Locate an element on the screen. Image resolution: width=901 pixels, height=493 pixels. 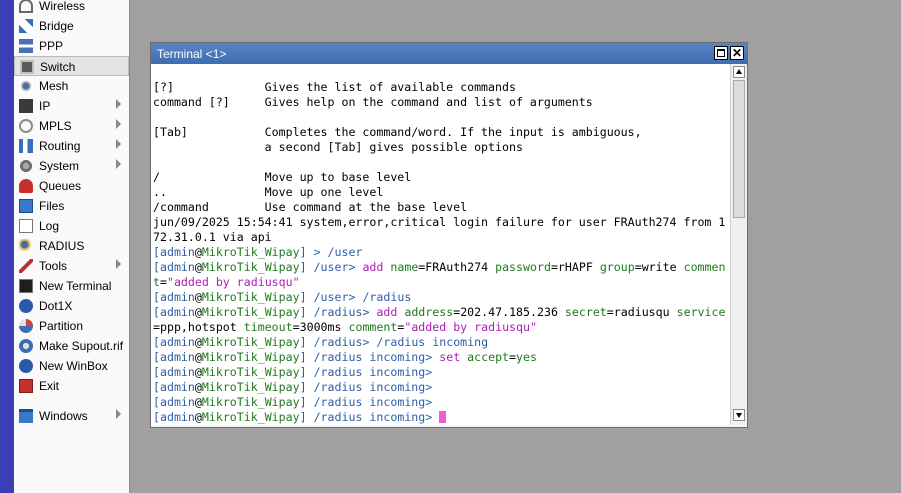
menu-item-files: Files is located at coordinates (71, 206).